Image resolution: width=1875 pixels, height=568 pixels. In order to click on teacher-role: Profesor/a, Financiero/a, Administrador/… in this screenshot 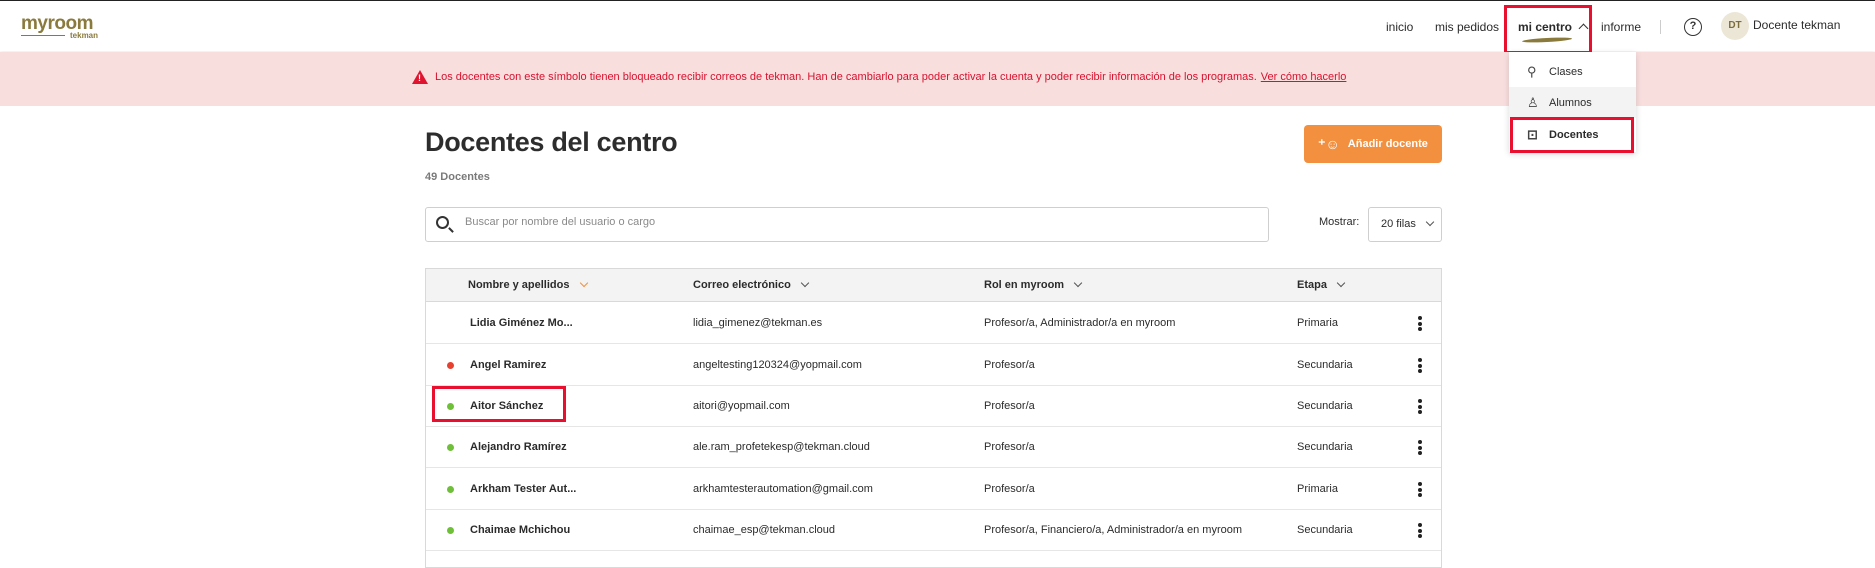, I will do `click(1113, 530)`.